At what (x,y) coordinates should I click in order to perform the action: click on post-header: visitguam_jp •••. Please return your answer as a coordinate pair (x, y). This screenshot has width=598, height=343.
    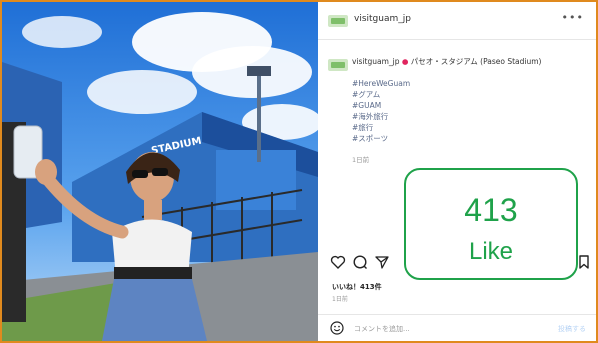
    Looking at the image, I should click on (457, 21).